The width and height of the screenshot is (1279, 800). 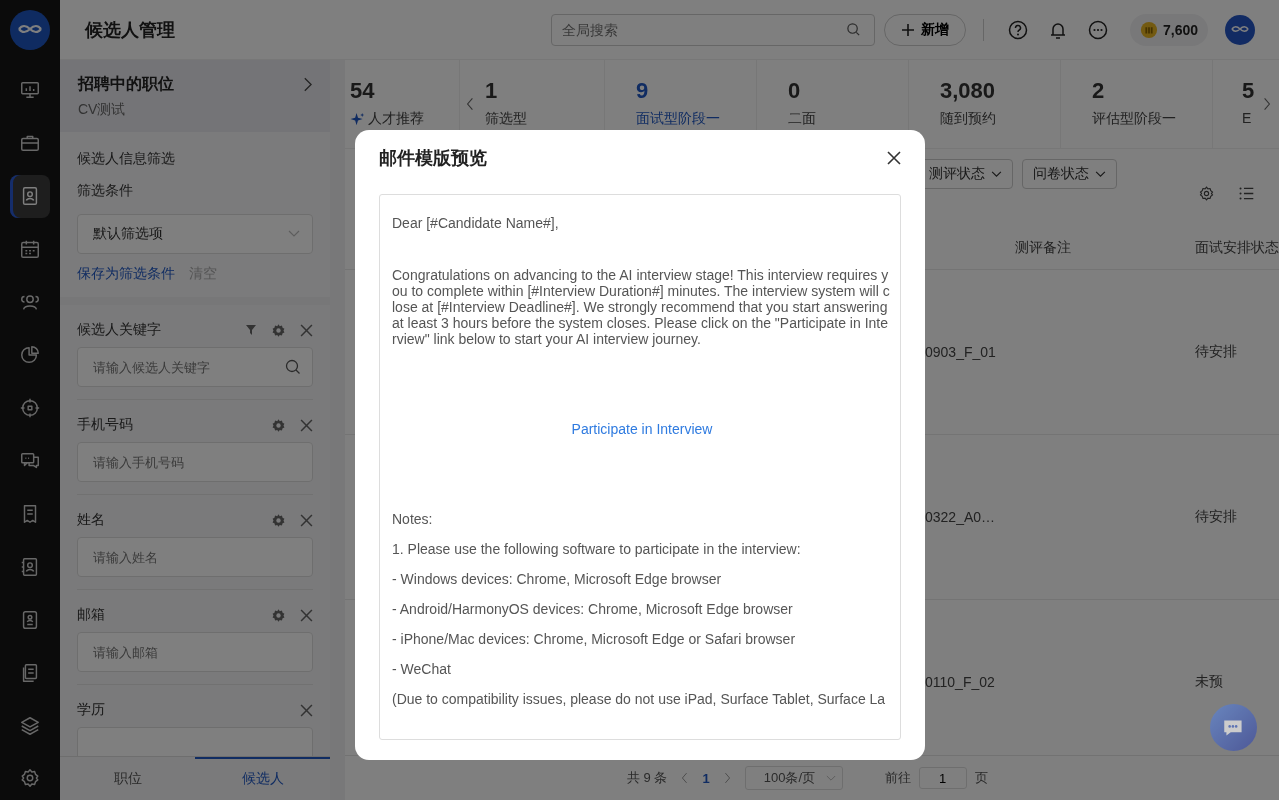 I want to click on column-header: 测评备注, so click(x=1043, y=247).